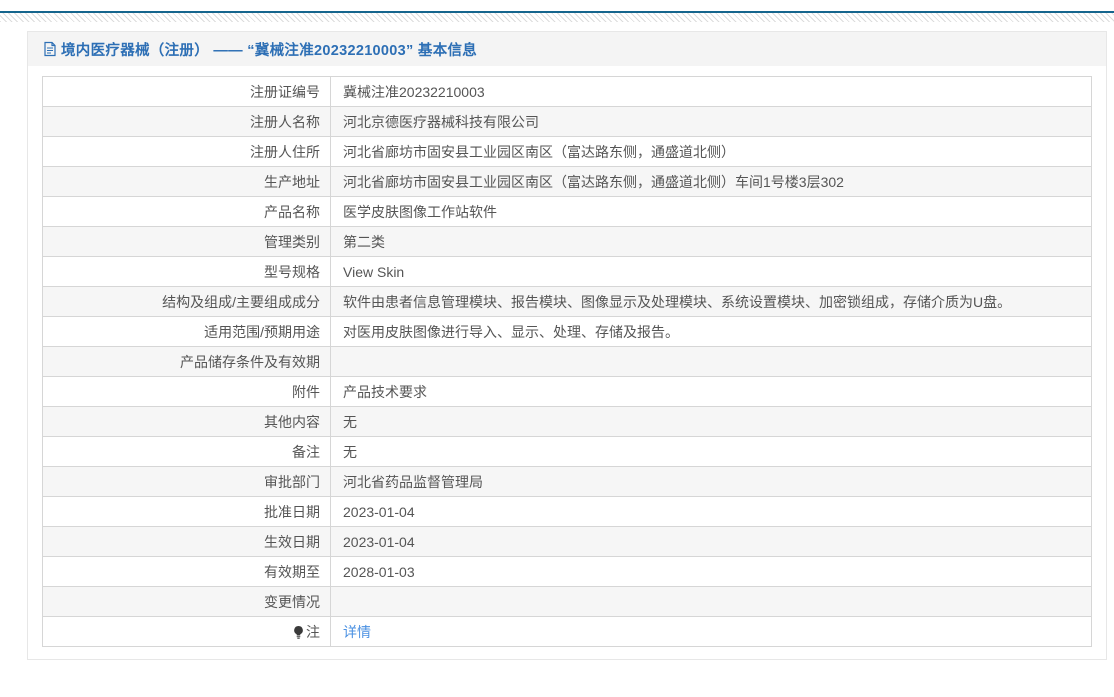 Image resolution: width=1114 pixels, height=697 pixels. I want to click on row-label: 变更情况, so click(186, 601).